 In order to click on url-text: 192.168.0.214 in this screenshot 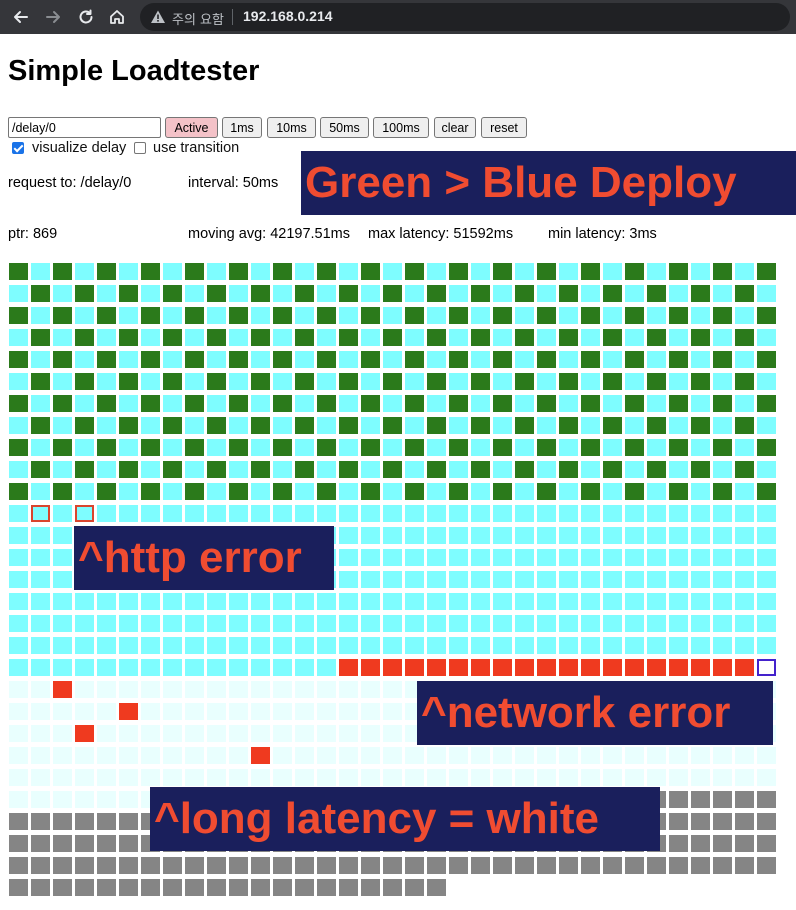, I will do `click(288, 16)`.